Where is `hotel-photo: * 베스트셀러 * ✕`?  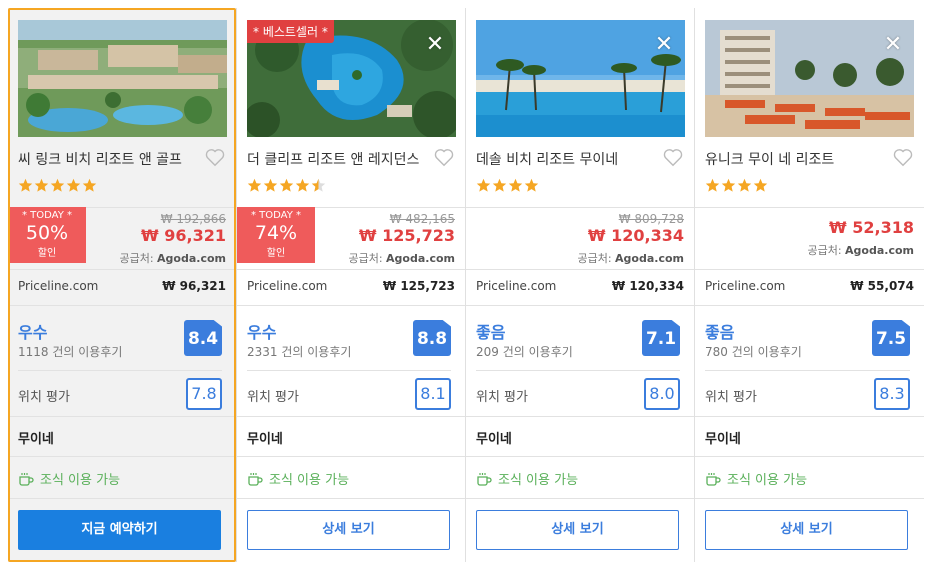
hotel-photo: * 베스트셀러 * ✕ is located at coordinates (351, 78).